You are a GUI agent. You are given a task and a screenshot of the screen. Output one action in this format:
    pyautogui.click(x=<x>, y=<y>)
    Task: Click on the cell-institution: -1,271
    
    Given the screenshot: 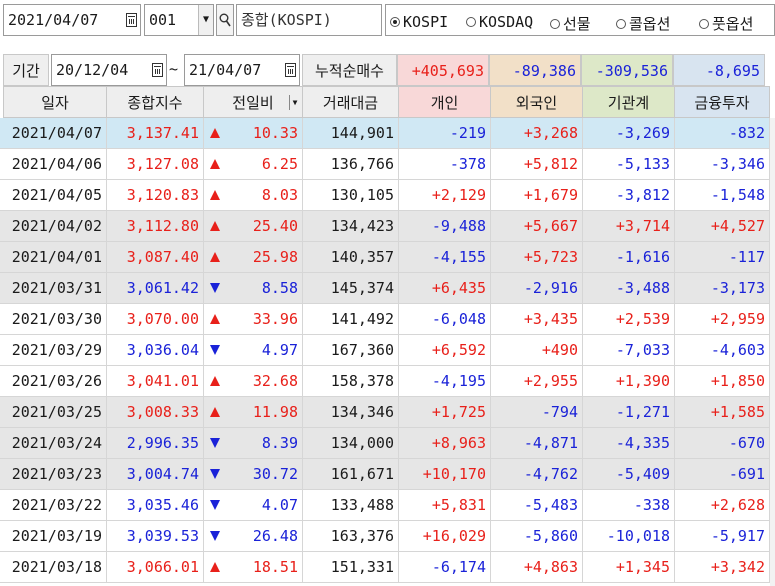 What is the action you would take?
    pyautogui.click(x=629, y=412)
    